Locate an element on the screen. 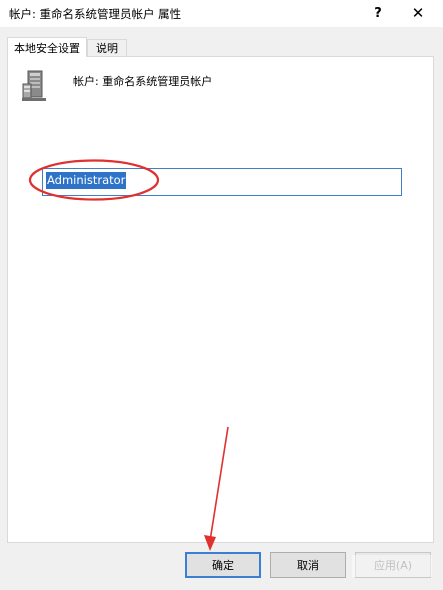 This screenshot has width=443, height=590. account-name-input: Administrator is located at coordinates (222, 182).